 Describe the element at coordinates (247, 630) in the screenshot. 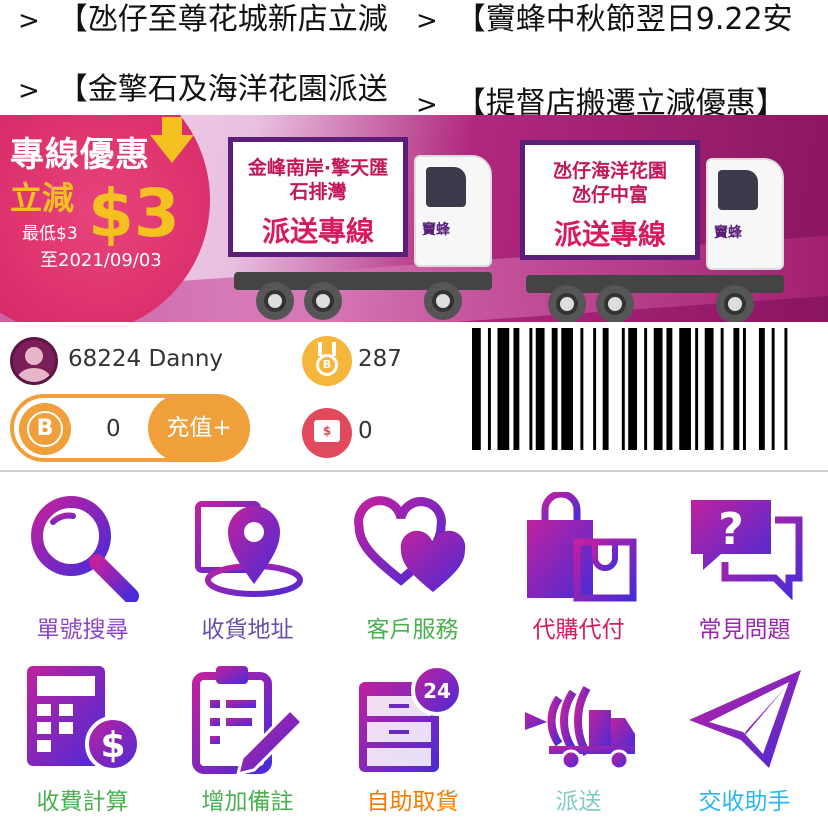

I see `grid-item-label: 收貨地址` at that location.